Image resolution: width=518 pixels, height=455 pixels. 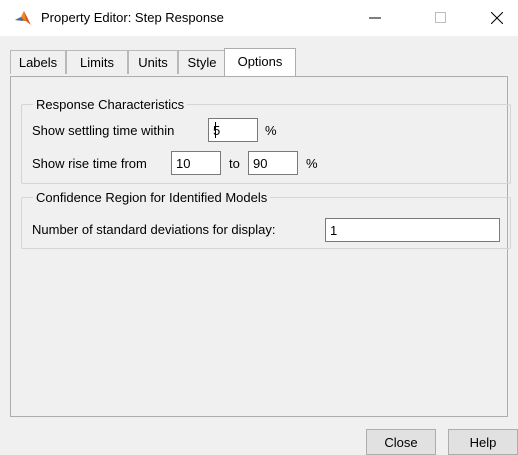 I want to click on rise-time-label: Show rise time from, so click(x=89, y=163).